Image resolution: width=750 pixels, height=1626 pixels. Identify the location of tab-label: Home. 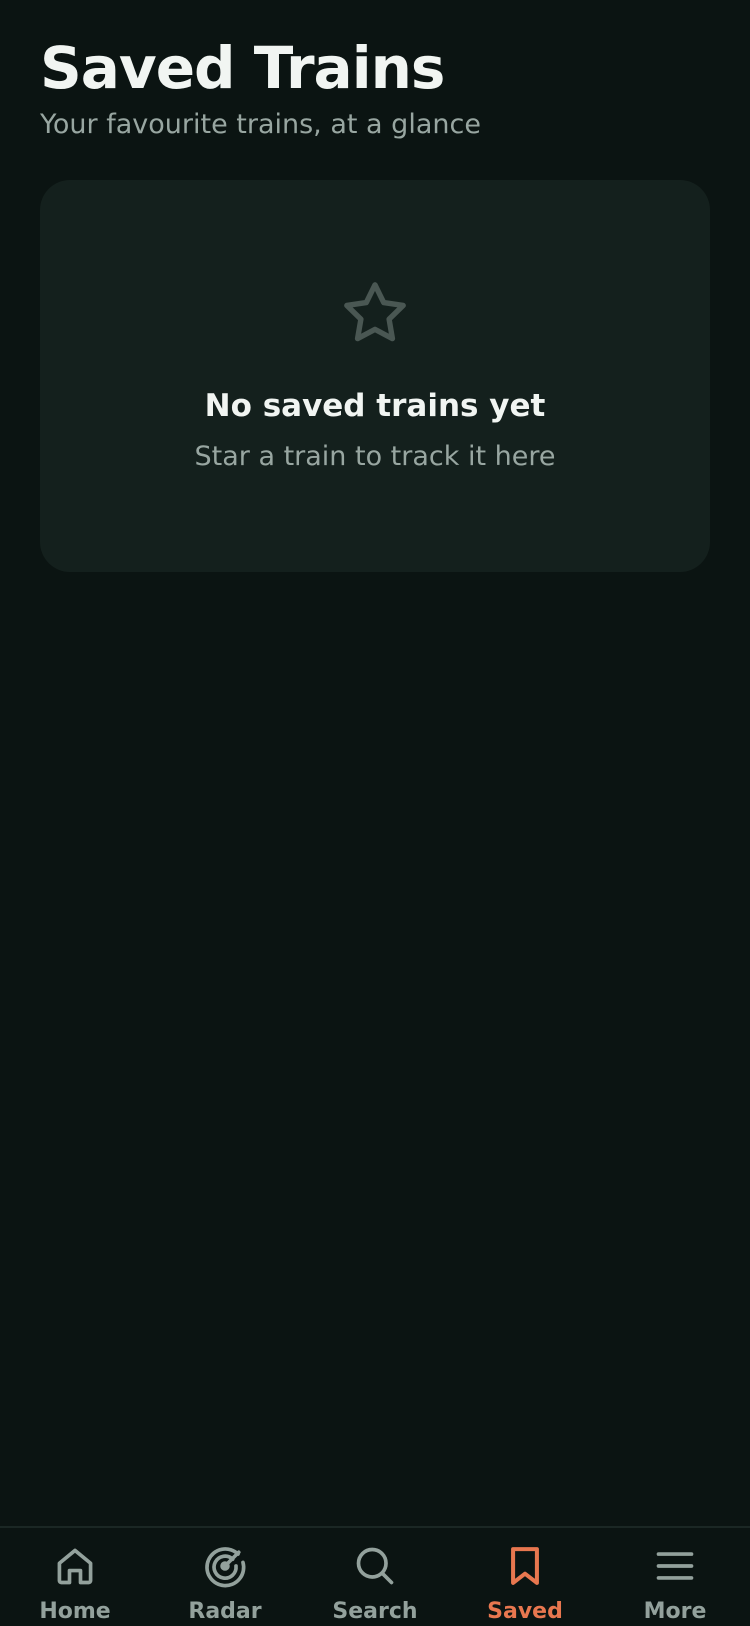
(75, 1611).